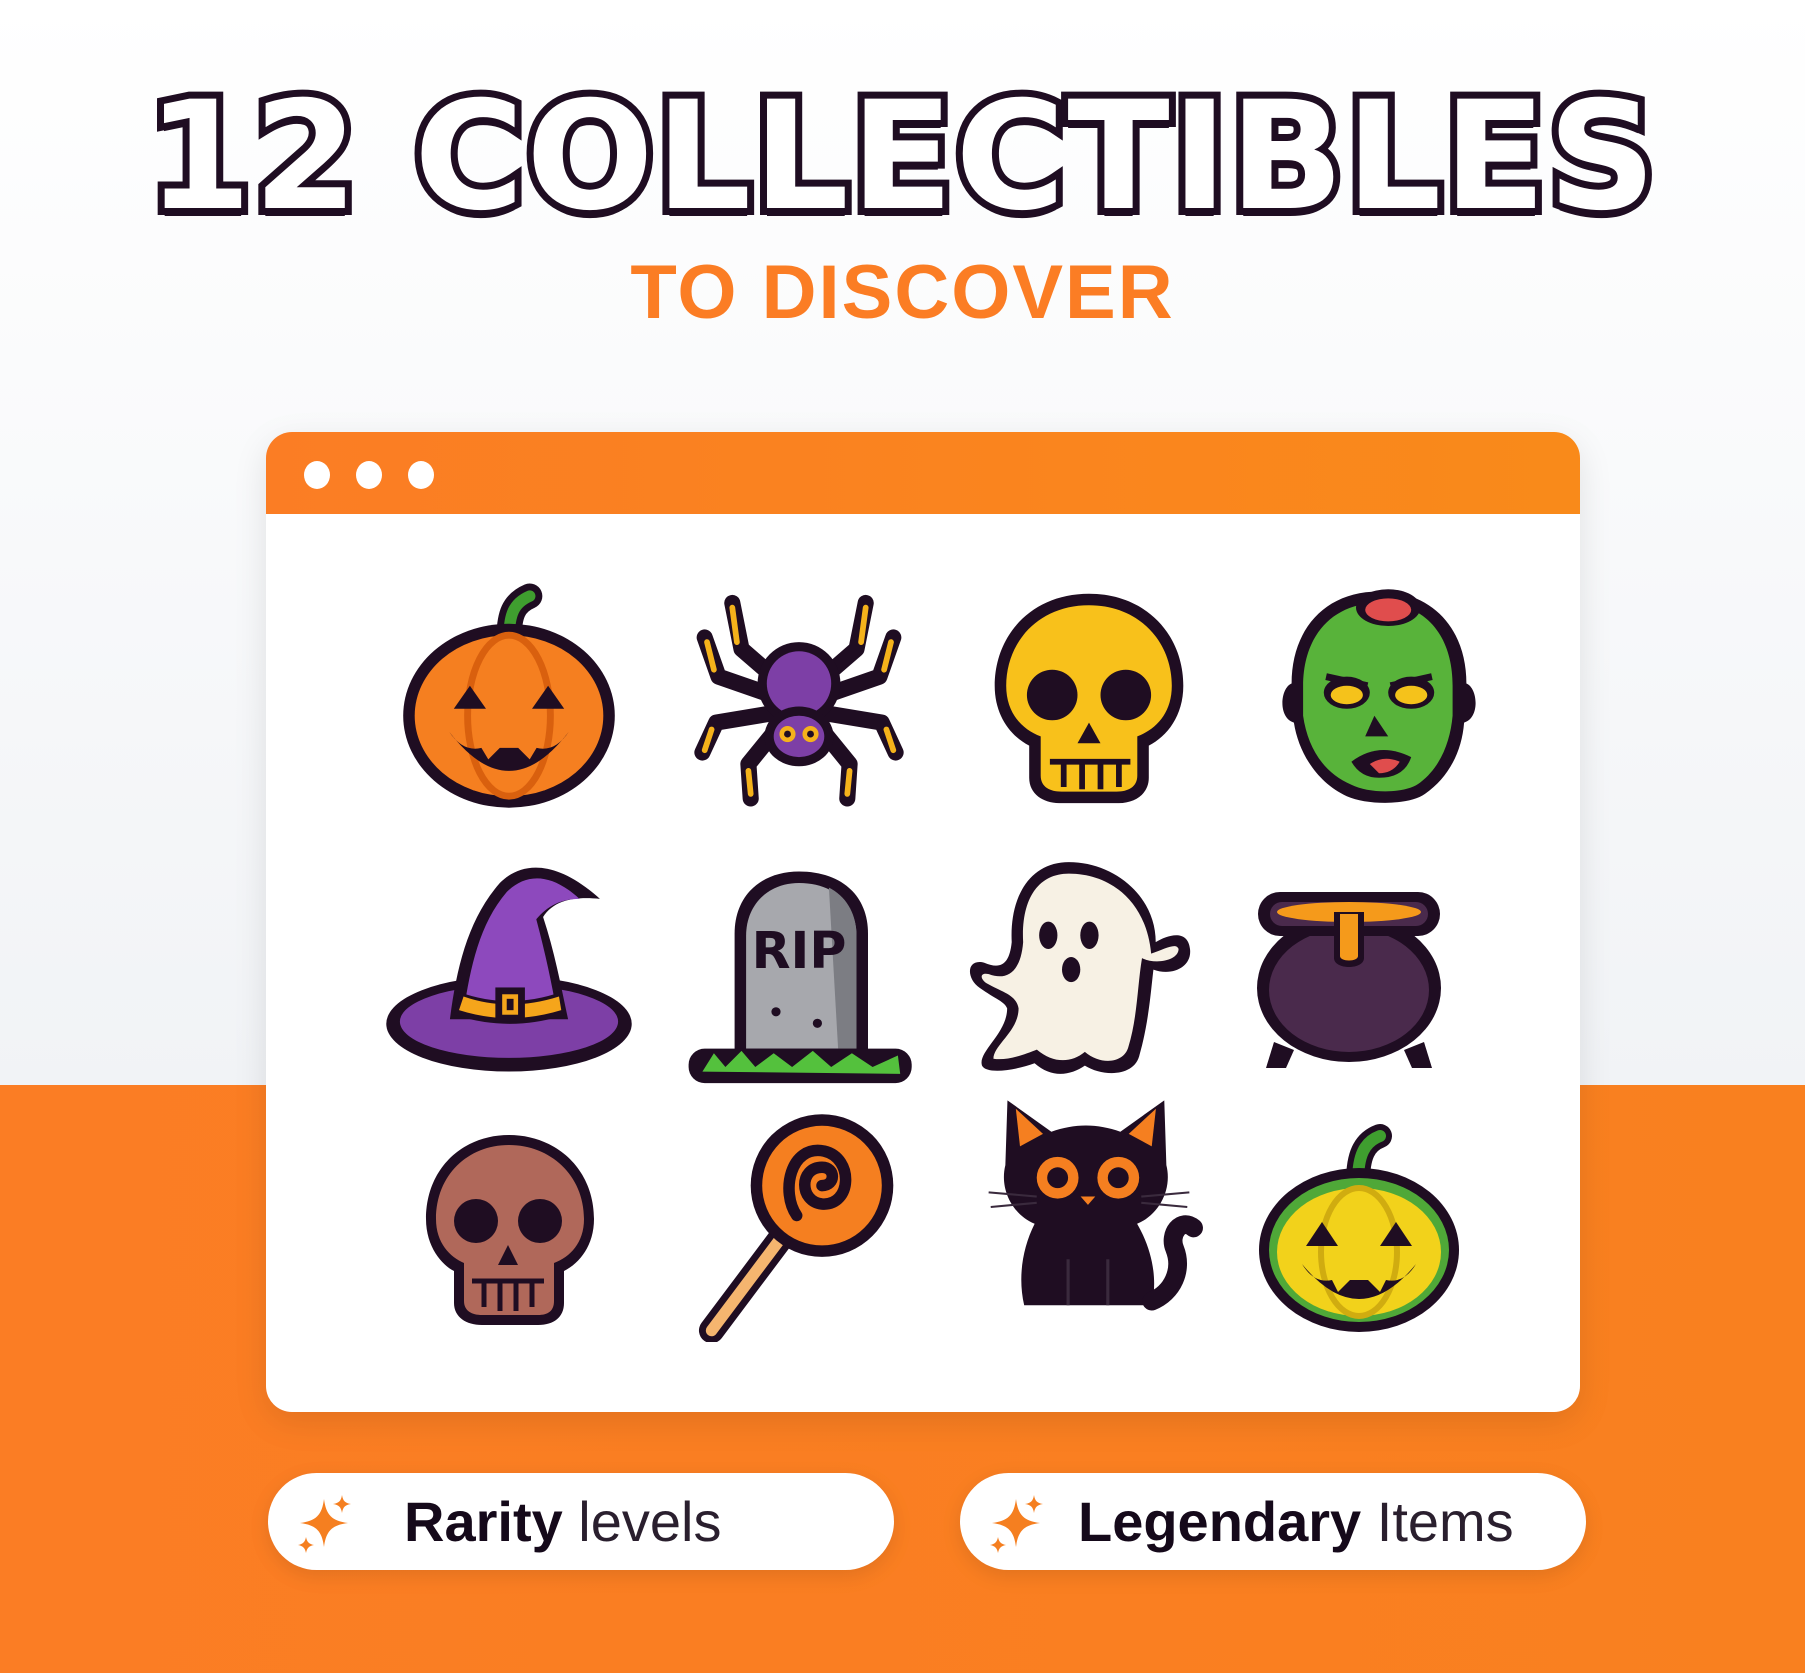  I want to click on window-titlebar, so click(923, 473).